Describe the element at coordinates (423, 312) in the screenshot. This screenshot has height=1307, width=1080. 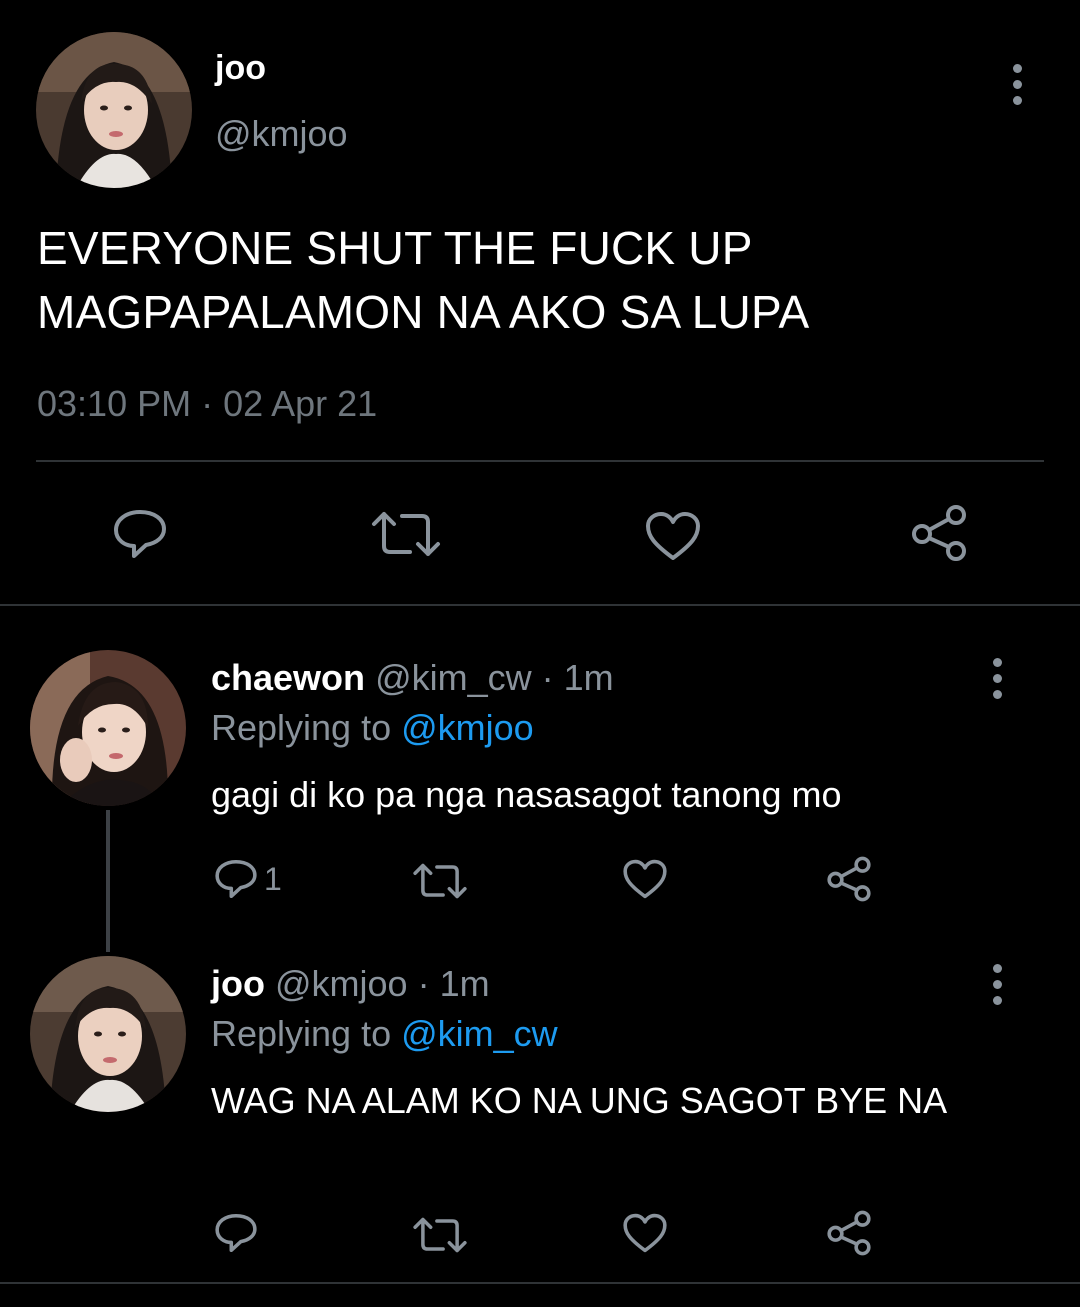
I see `tweet-text-line: MAGPAPALAMON NA AKO SA LUPA` at that location.